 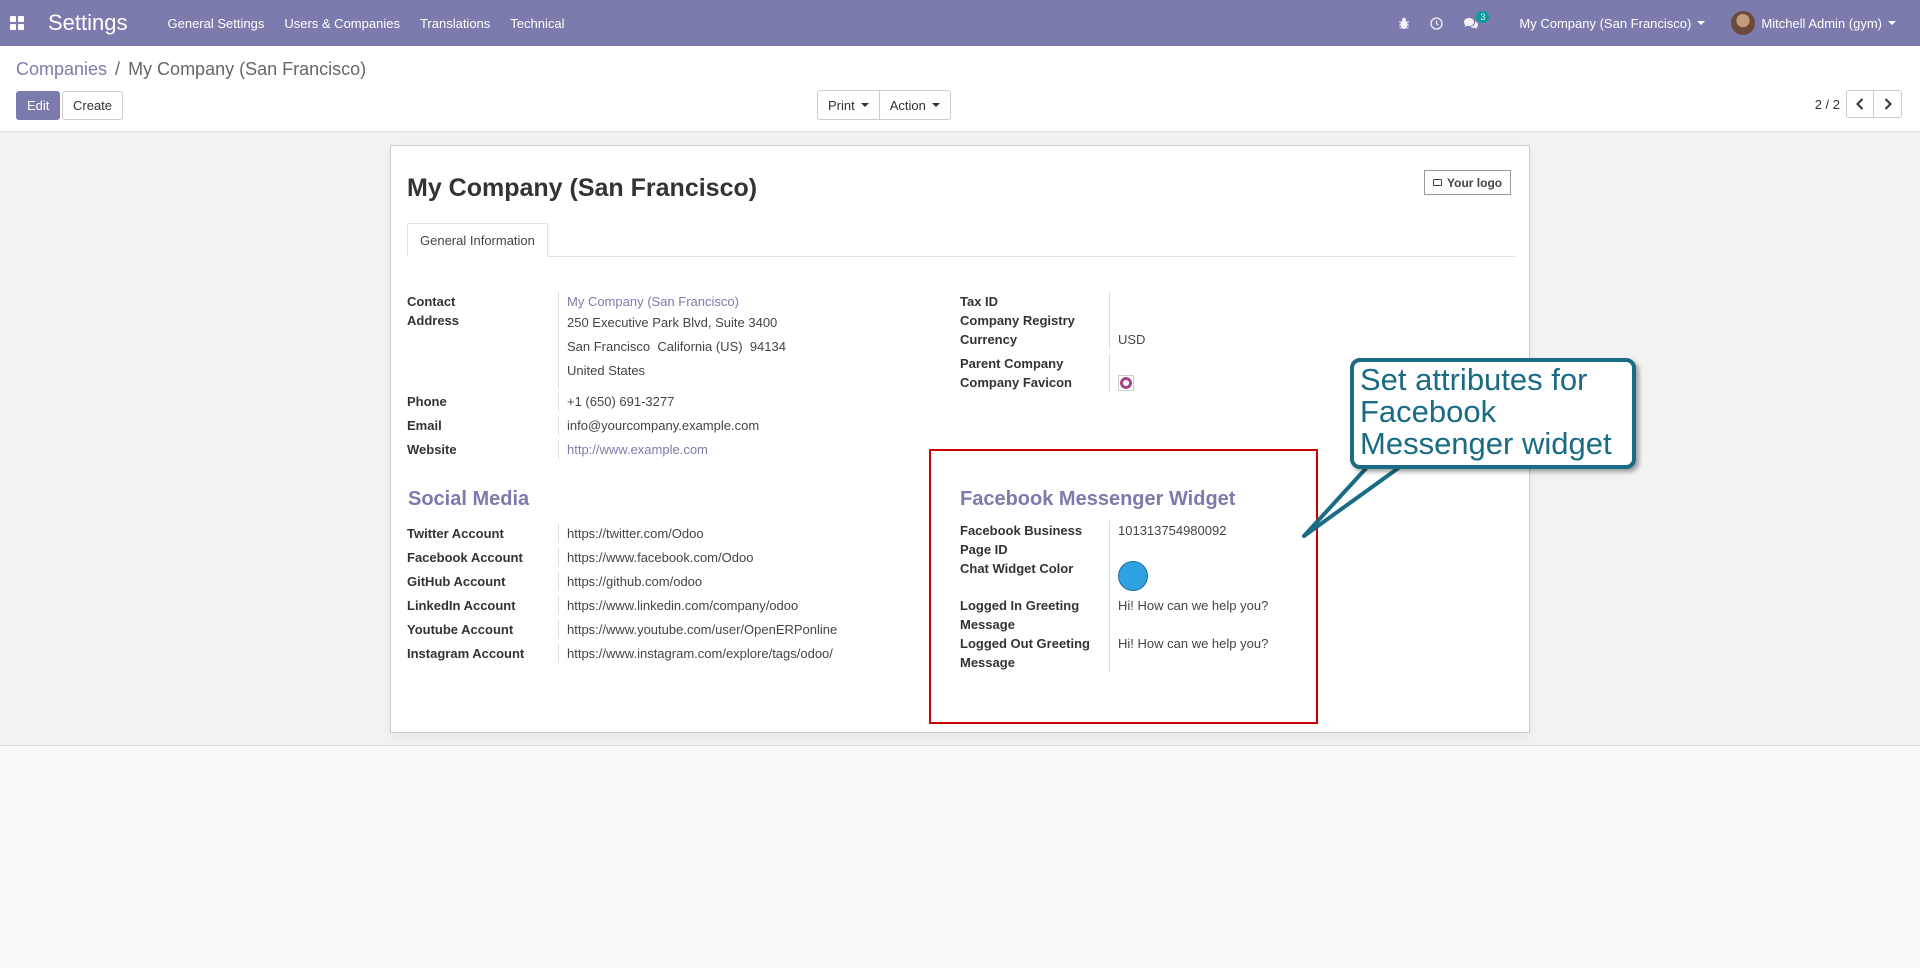 I want to click on company-favicon-label: Company Favicon, so click(x=1035, y=382).